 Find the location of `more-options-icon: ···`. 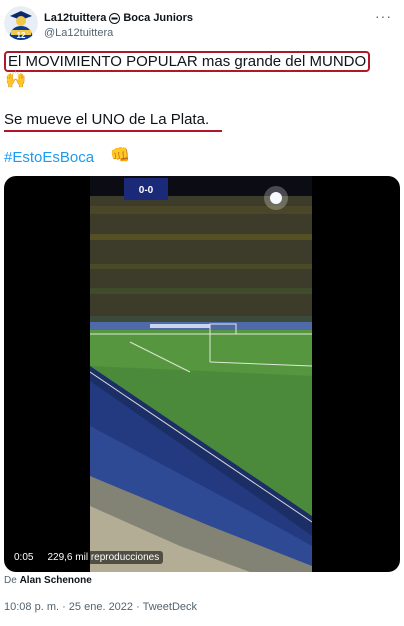

more-options-icon: ··· is located at coordinates (383, 16).